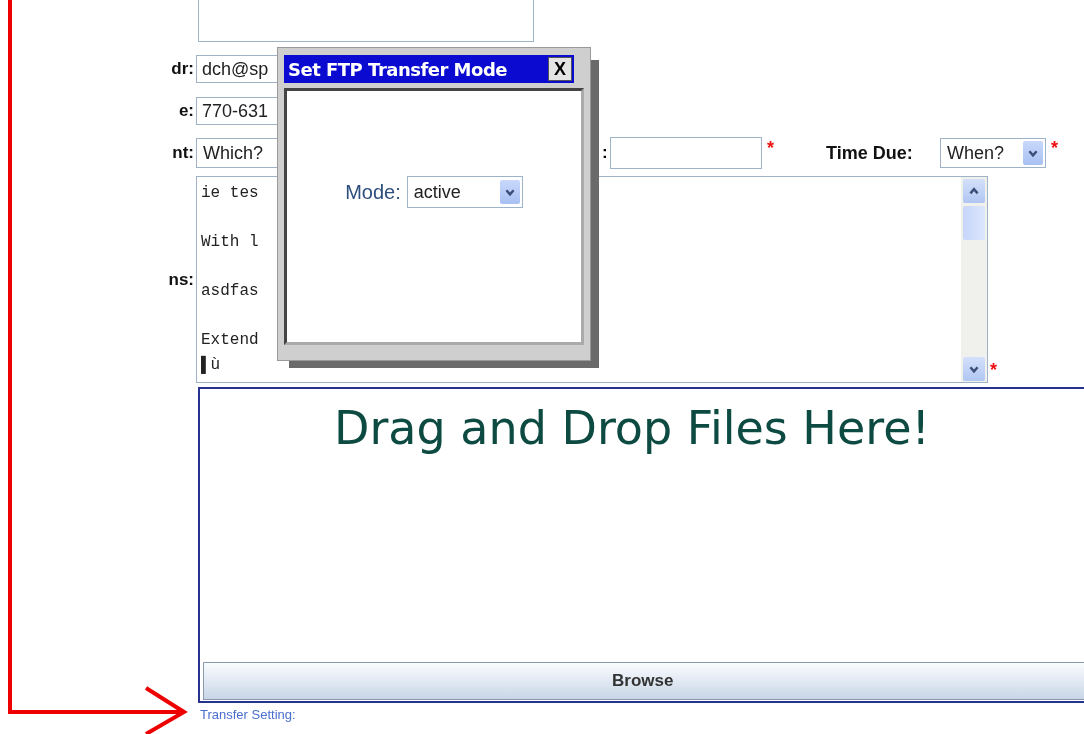 Image resolution: width=1084 pixels, height=734 pixels. What do you see at coordinates (373, 192) in the screenshot?
I see `mode-label: Mode:` at bounding box center [373, 192].